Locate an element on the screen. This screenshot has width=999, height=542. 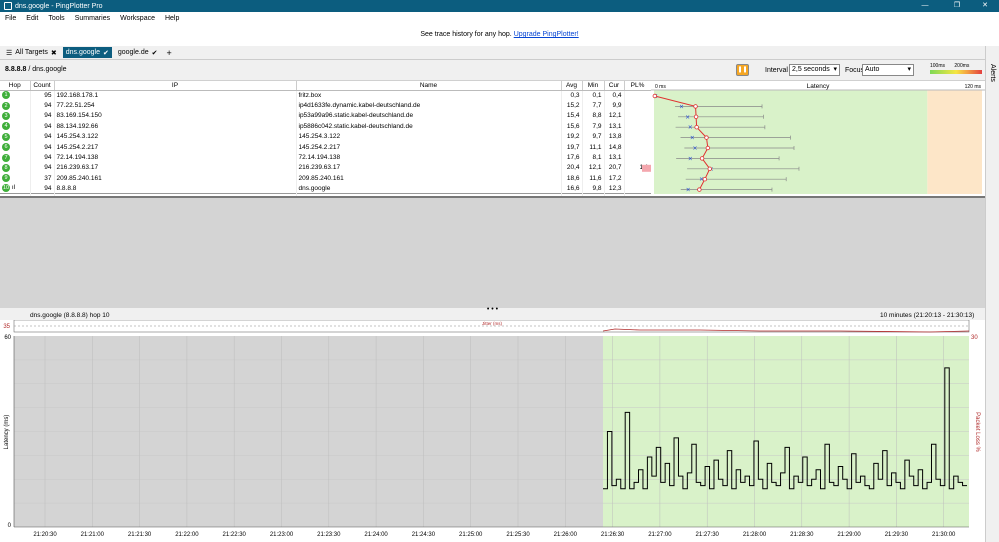
avg-cell: 15,6 is located at coordinates (572, 126).